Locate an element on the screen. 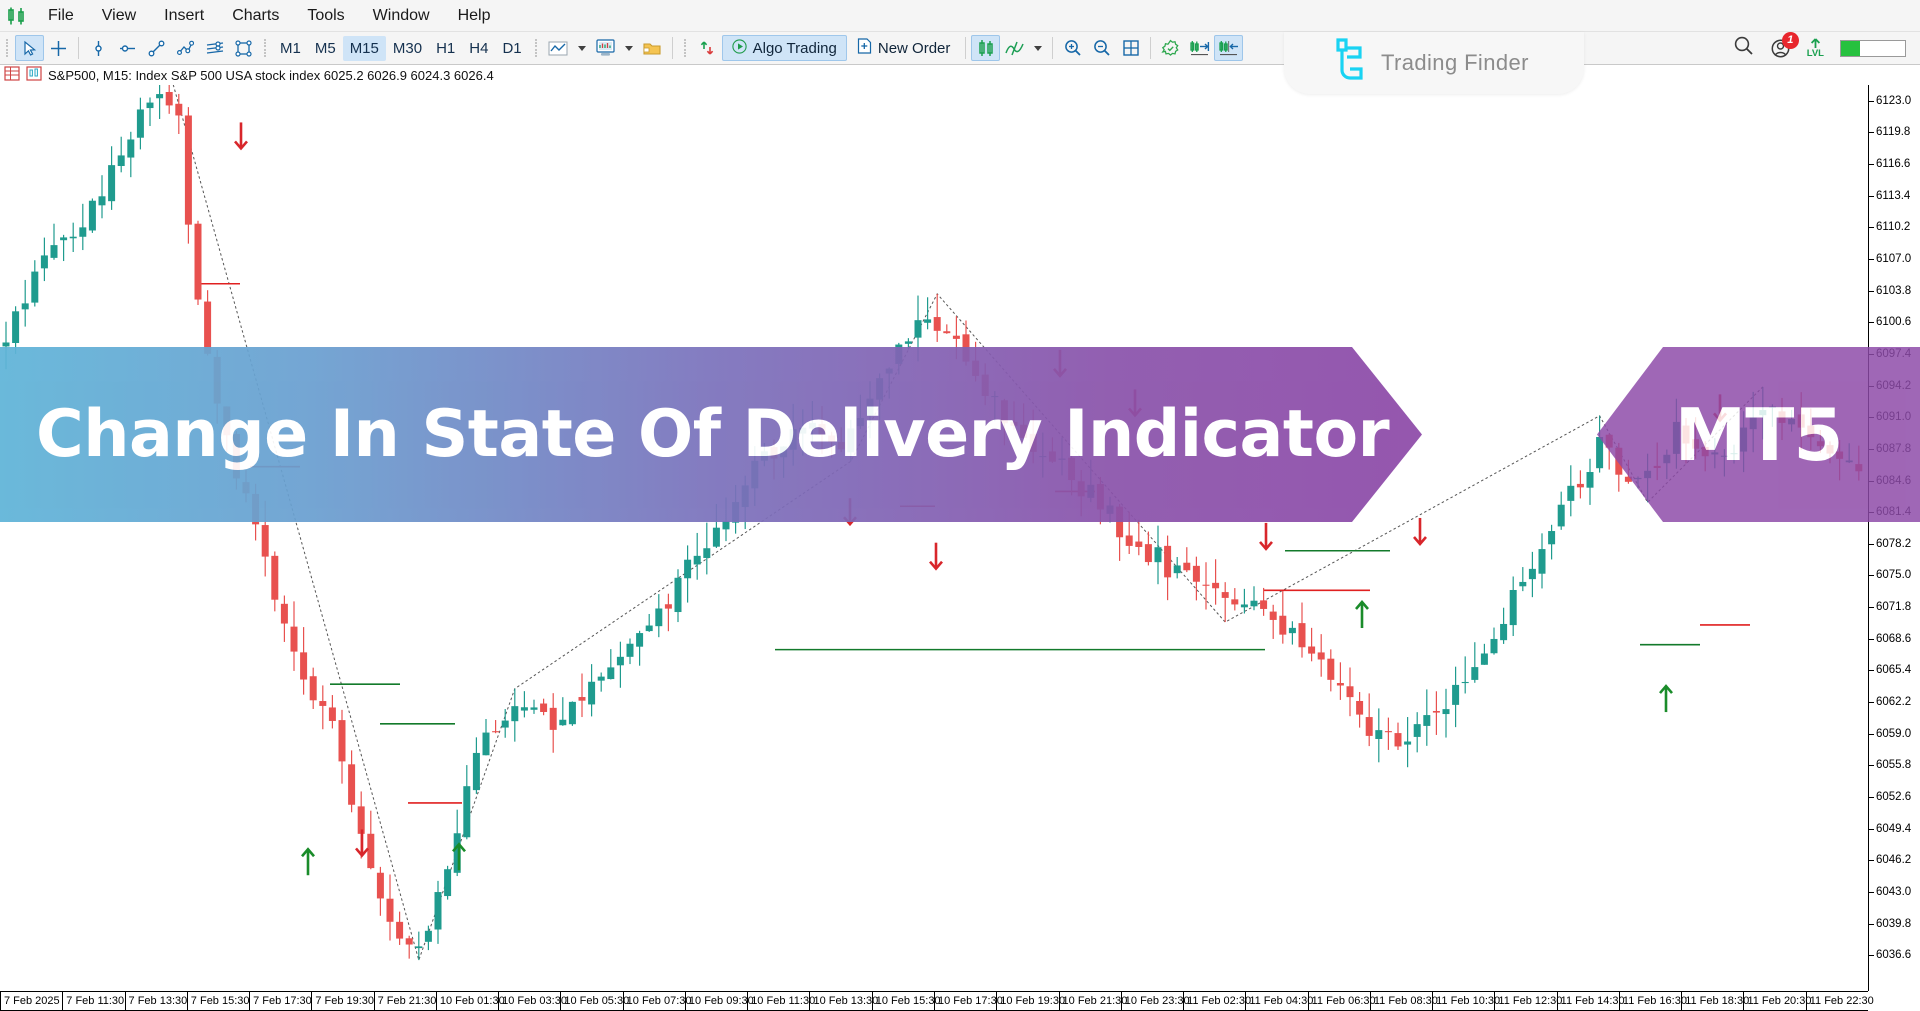 This screenshot has width=1920, height=1011. menu-item-view: View is located at coordinates (119, 16).